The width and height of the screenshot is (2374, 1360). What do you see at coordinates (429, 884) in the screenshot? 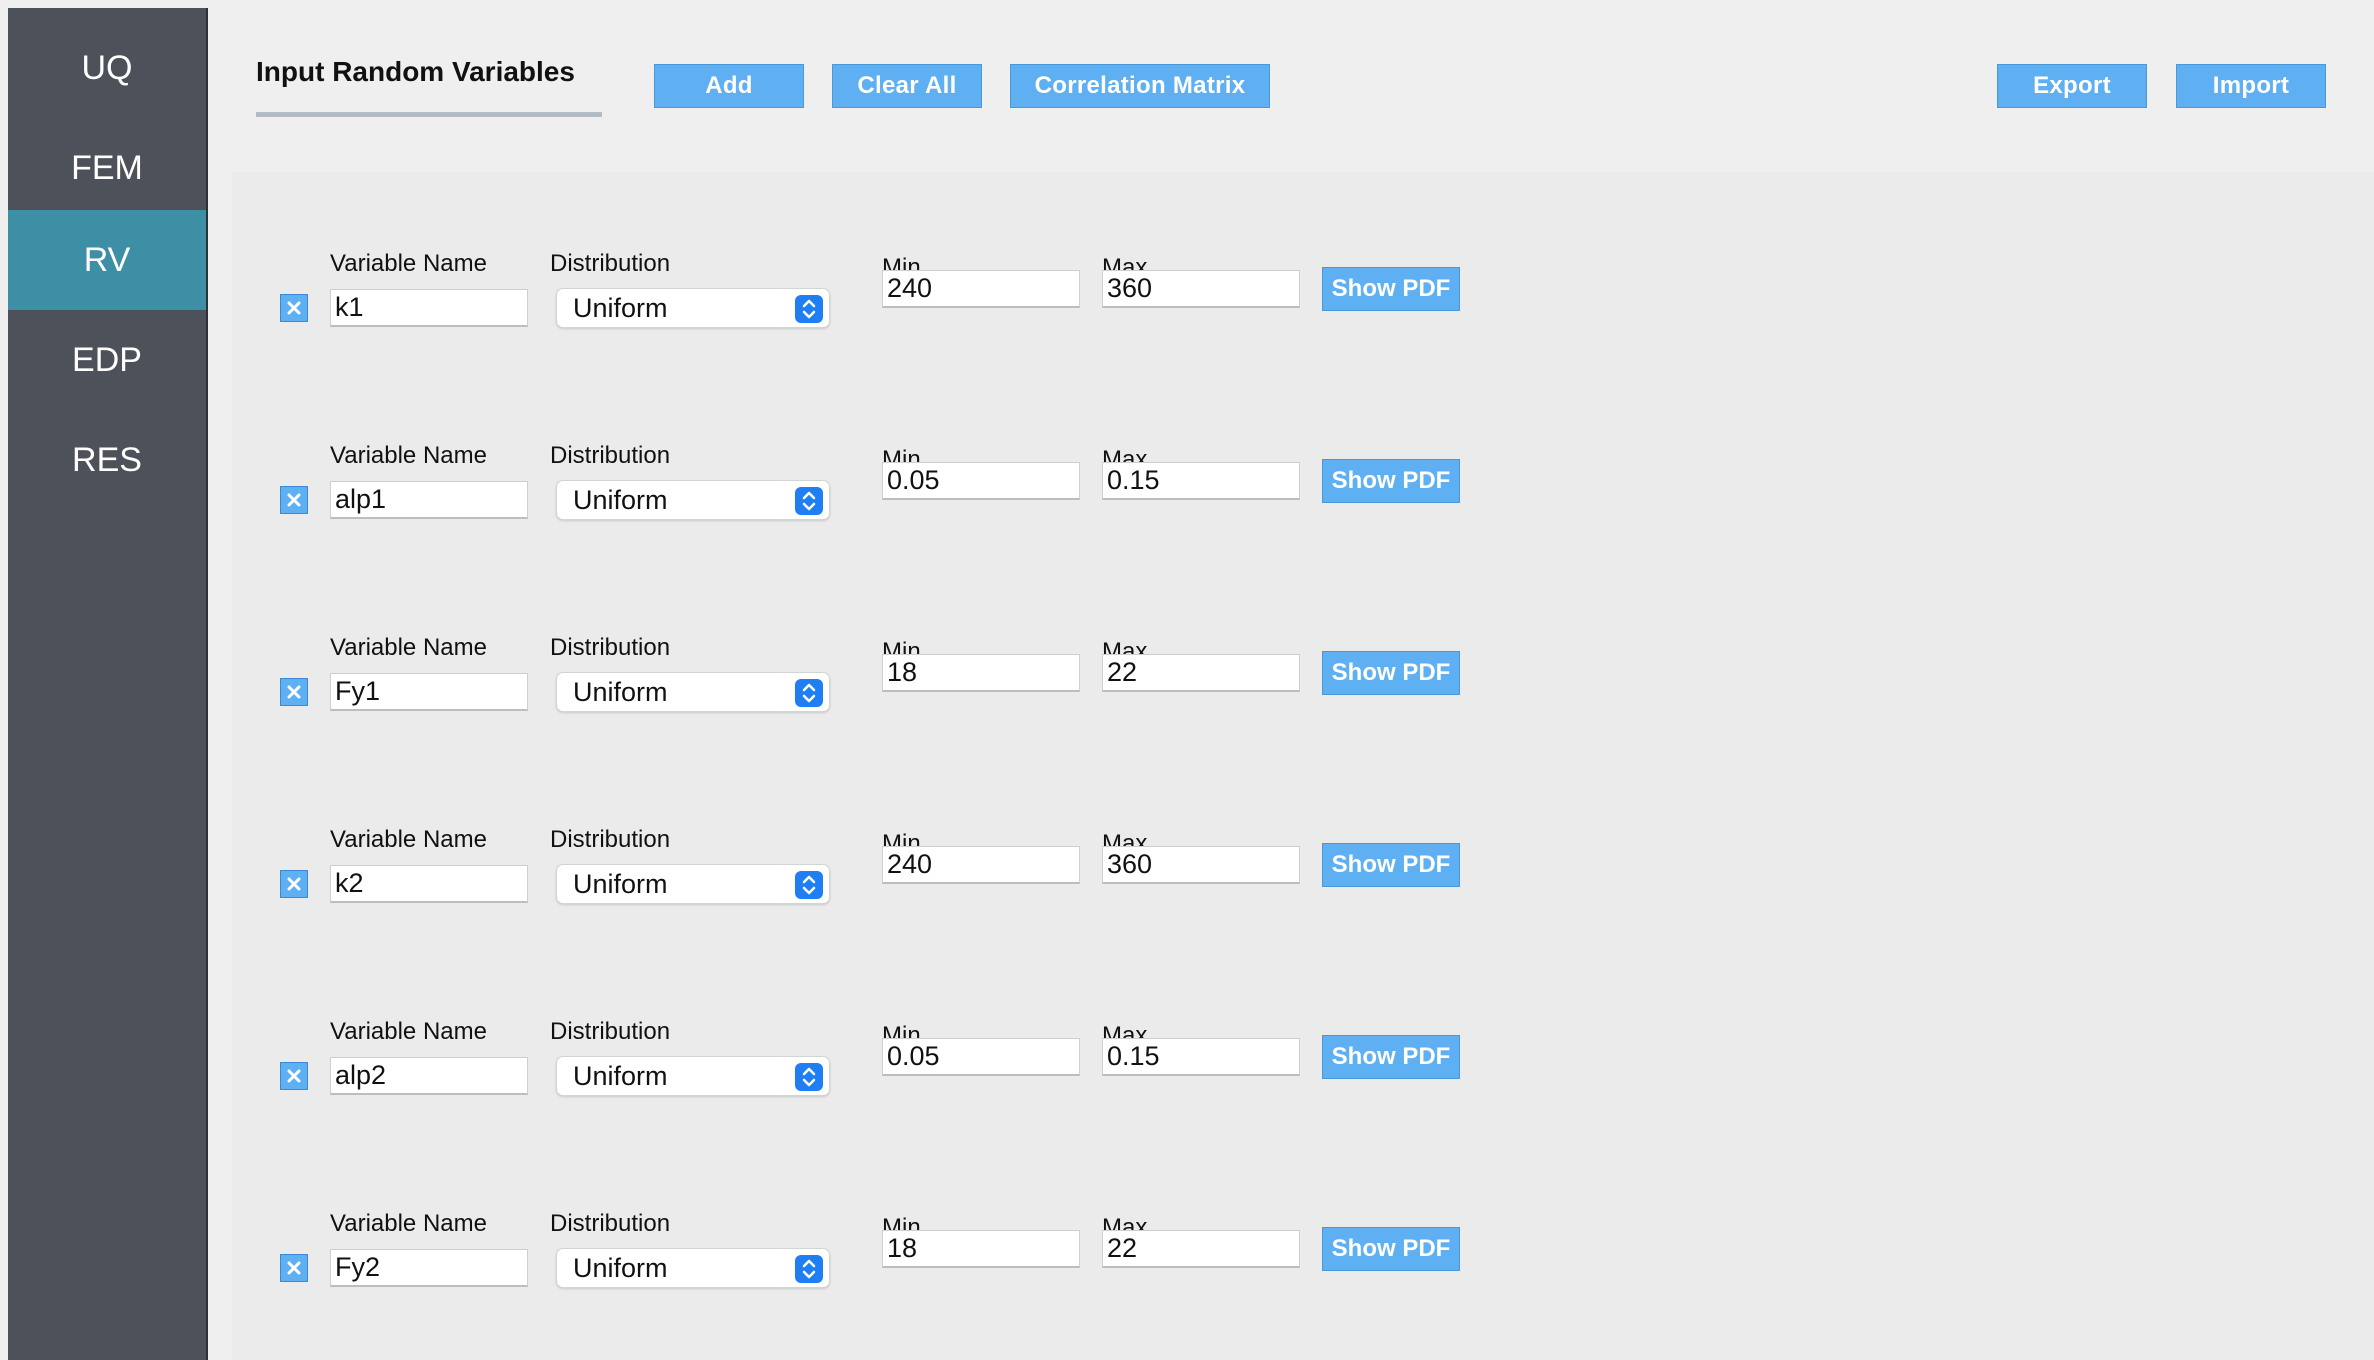
I see `variable-name-input: k2` at bounding box center [429, 884].